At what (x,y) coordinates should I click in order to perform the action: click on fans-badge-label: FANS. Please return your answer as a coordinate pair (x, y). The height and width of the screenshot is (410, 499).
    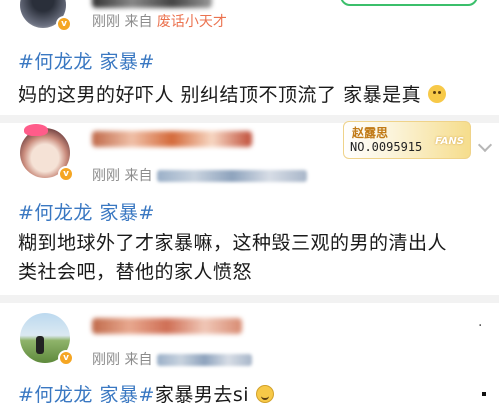
    Looking at the image, I should click on (449, 141).